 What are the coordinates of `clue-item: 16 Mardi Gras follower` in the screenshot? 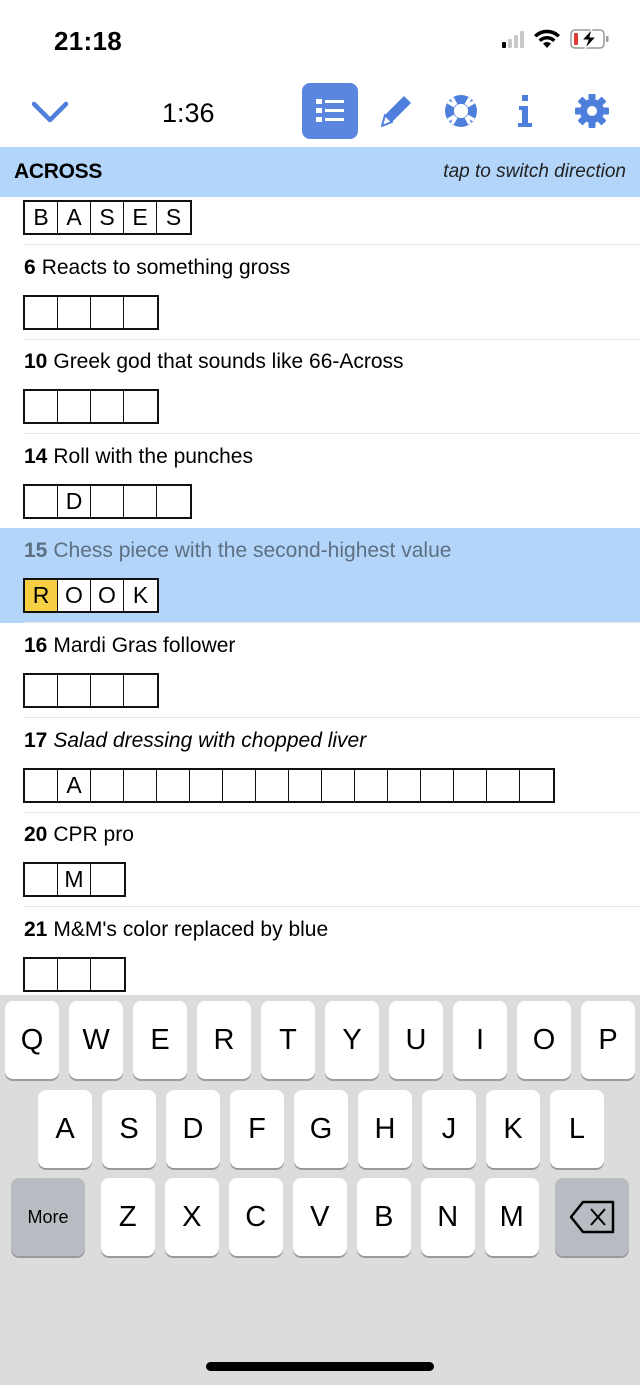 It's located at (320, 670).